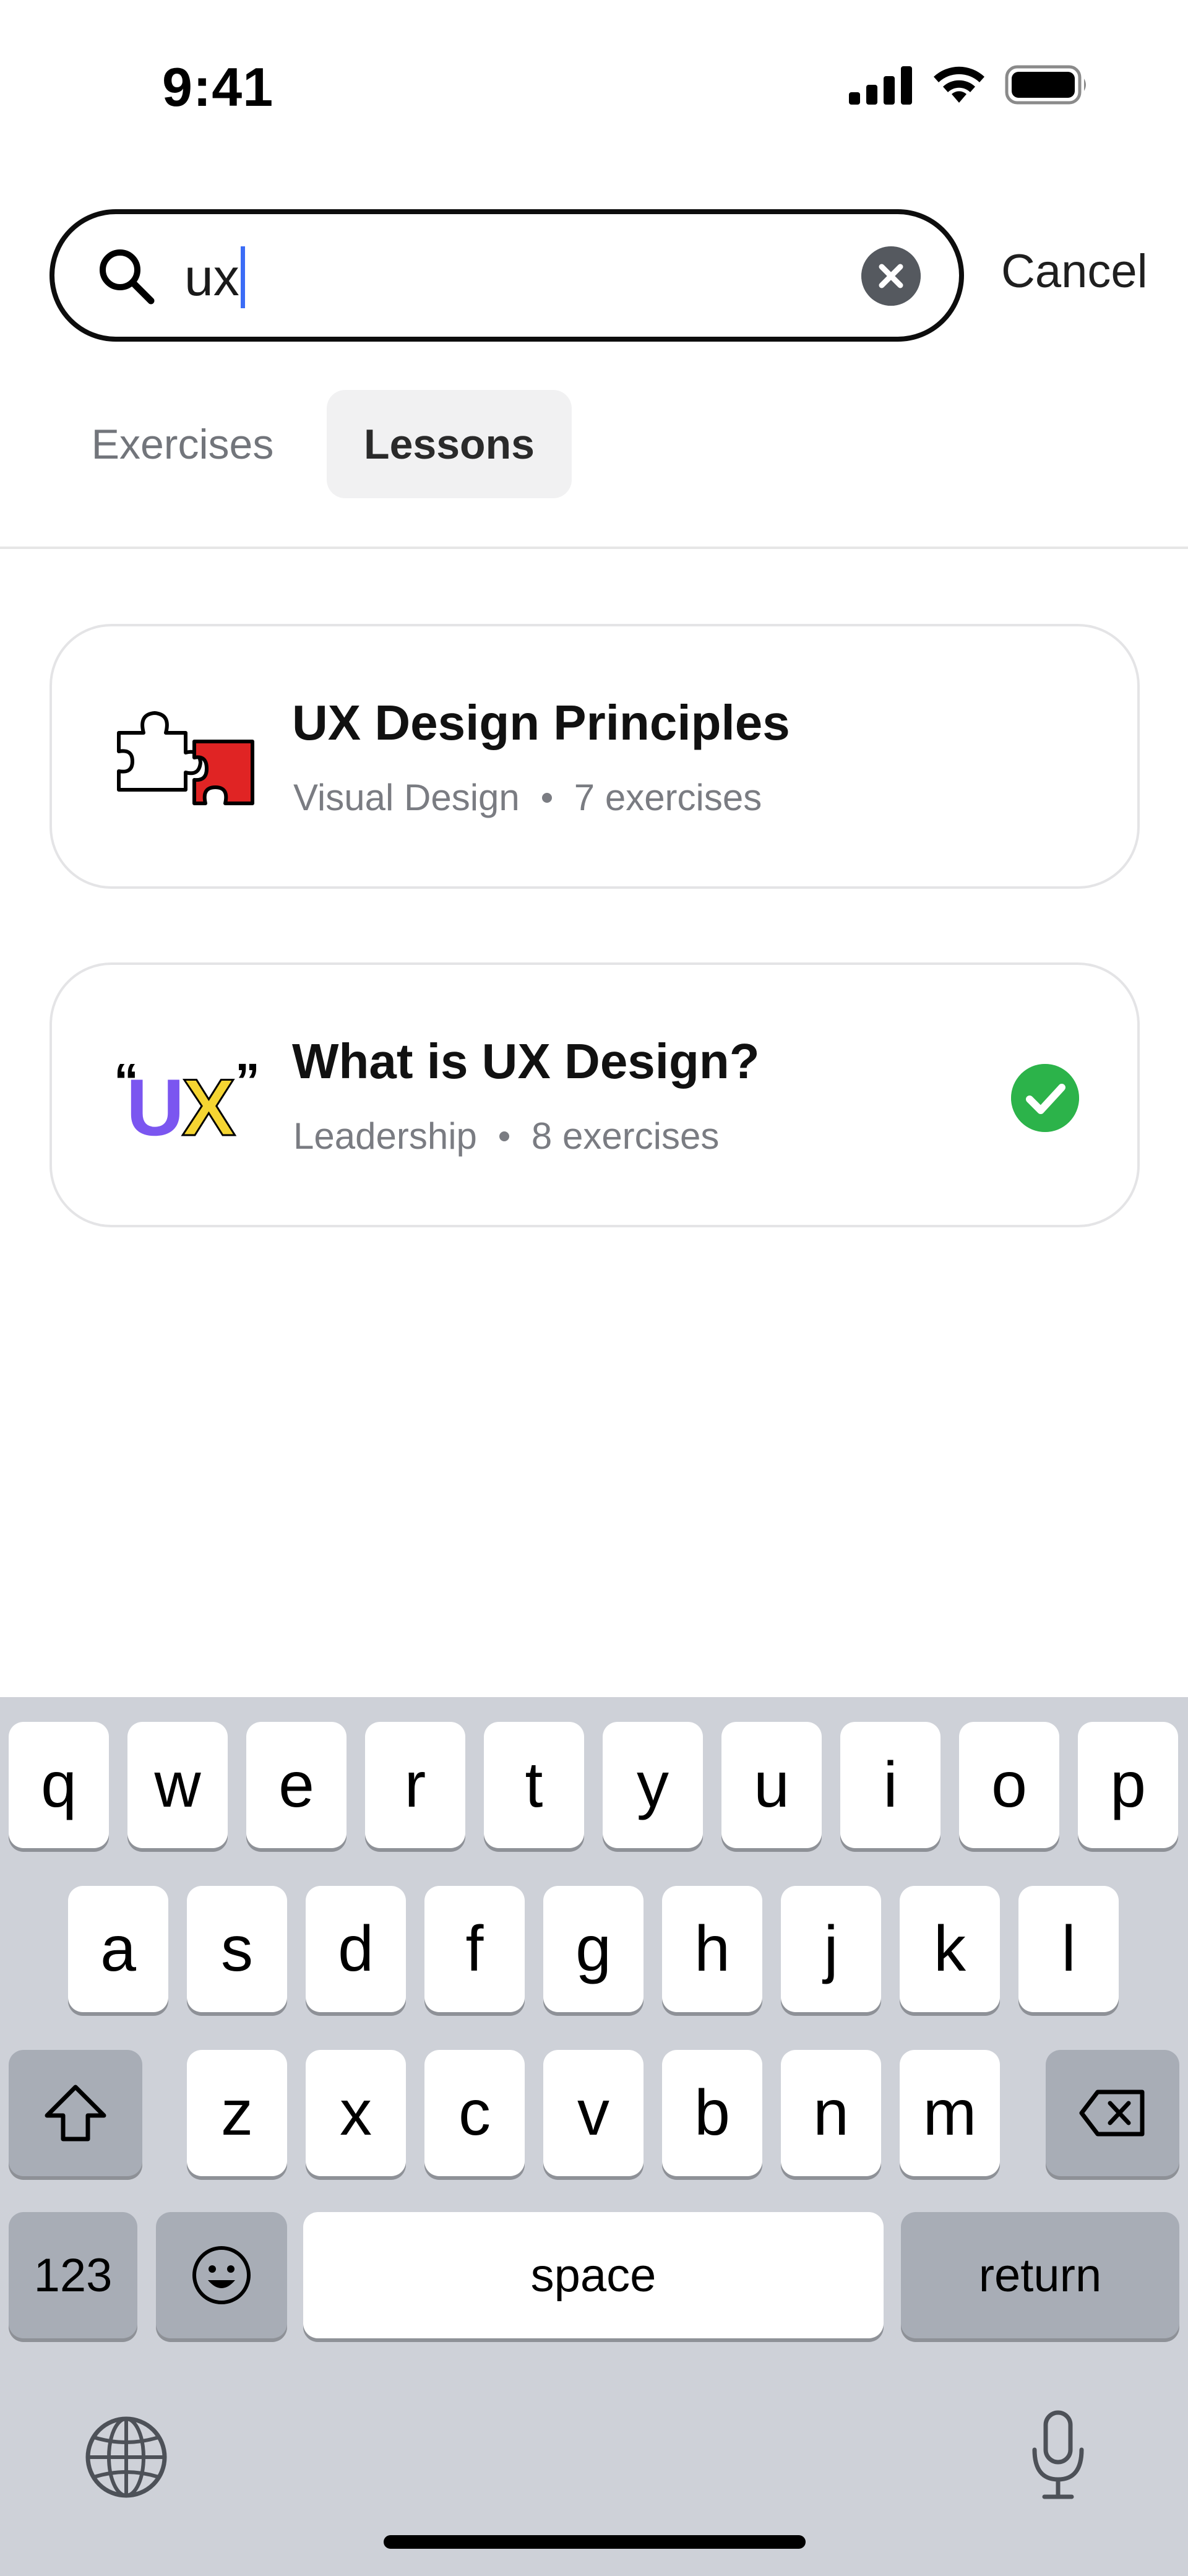  Describe the element at coordinates (526, 1061) in the screenshot. I see `lesson-title: What is UX Design?` at that location.